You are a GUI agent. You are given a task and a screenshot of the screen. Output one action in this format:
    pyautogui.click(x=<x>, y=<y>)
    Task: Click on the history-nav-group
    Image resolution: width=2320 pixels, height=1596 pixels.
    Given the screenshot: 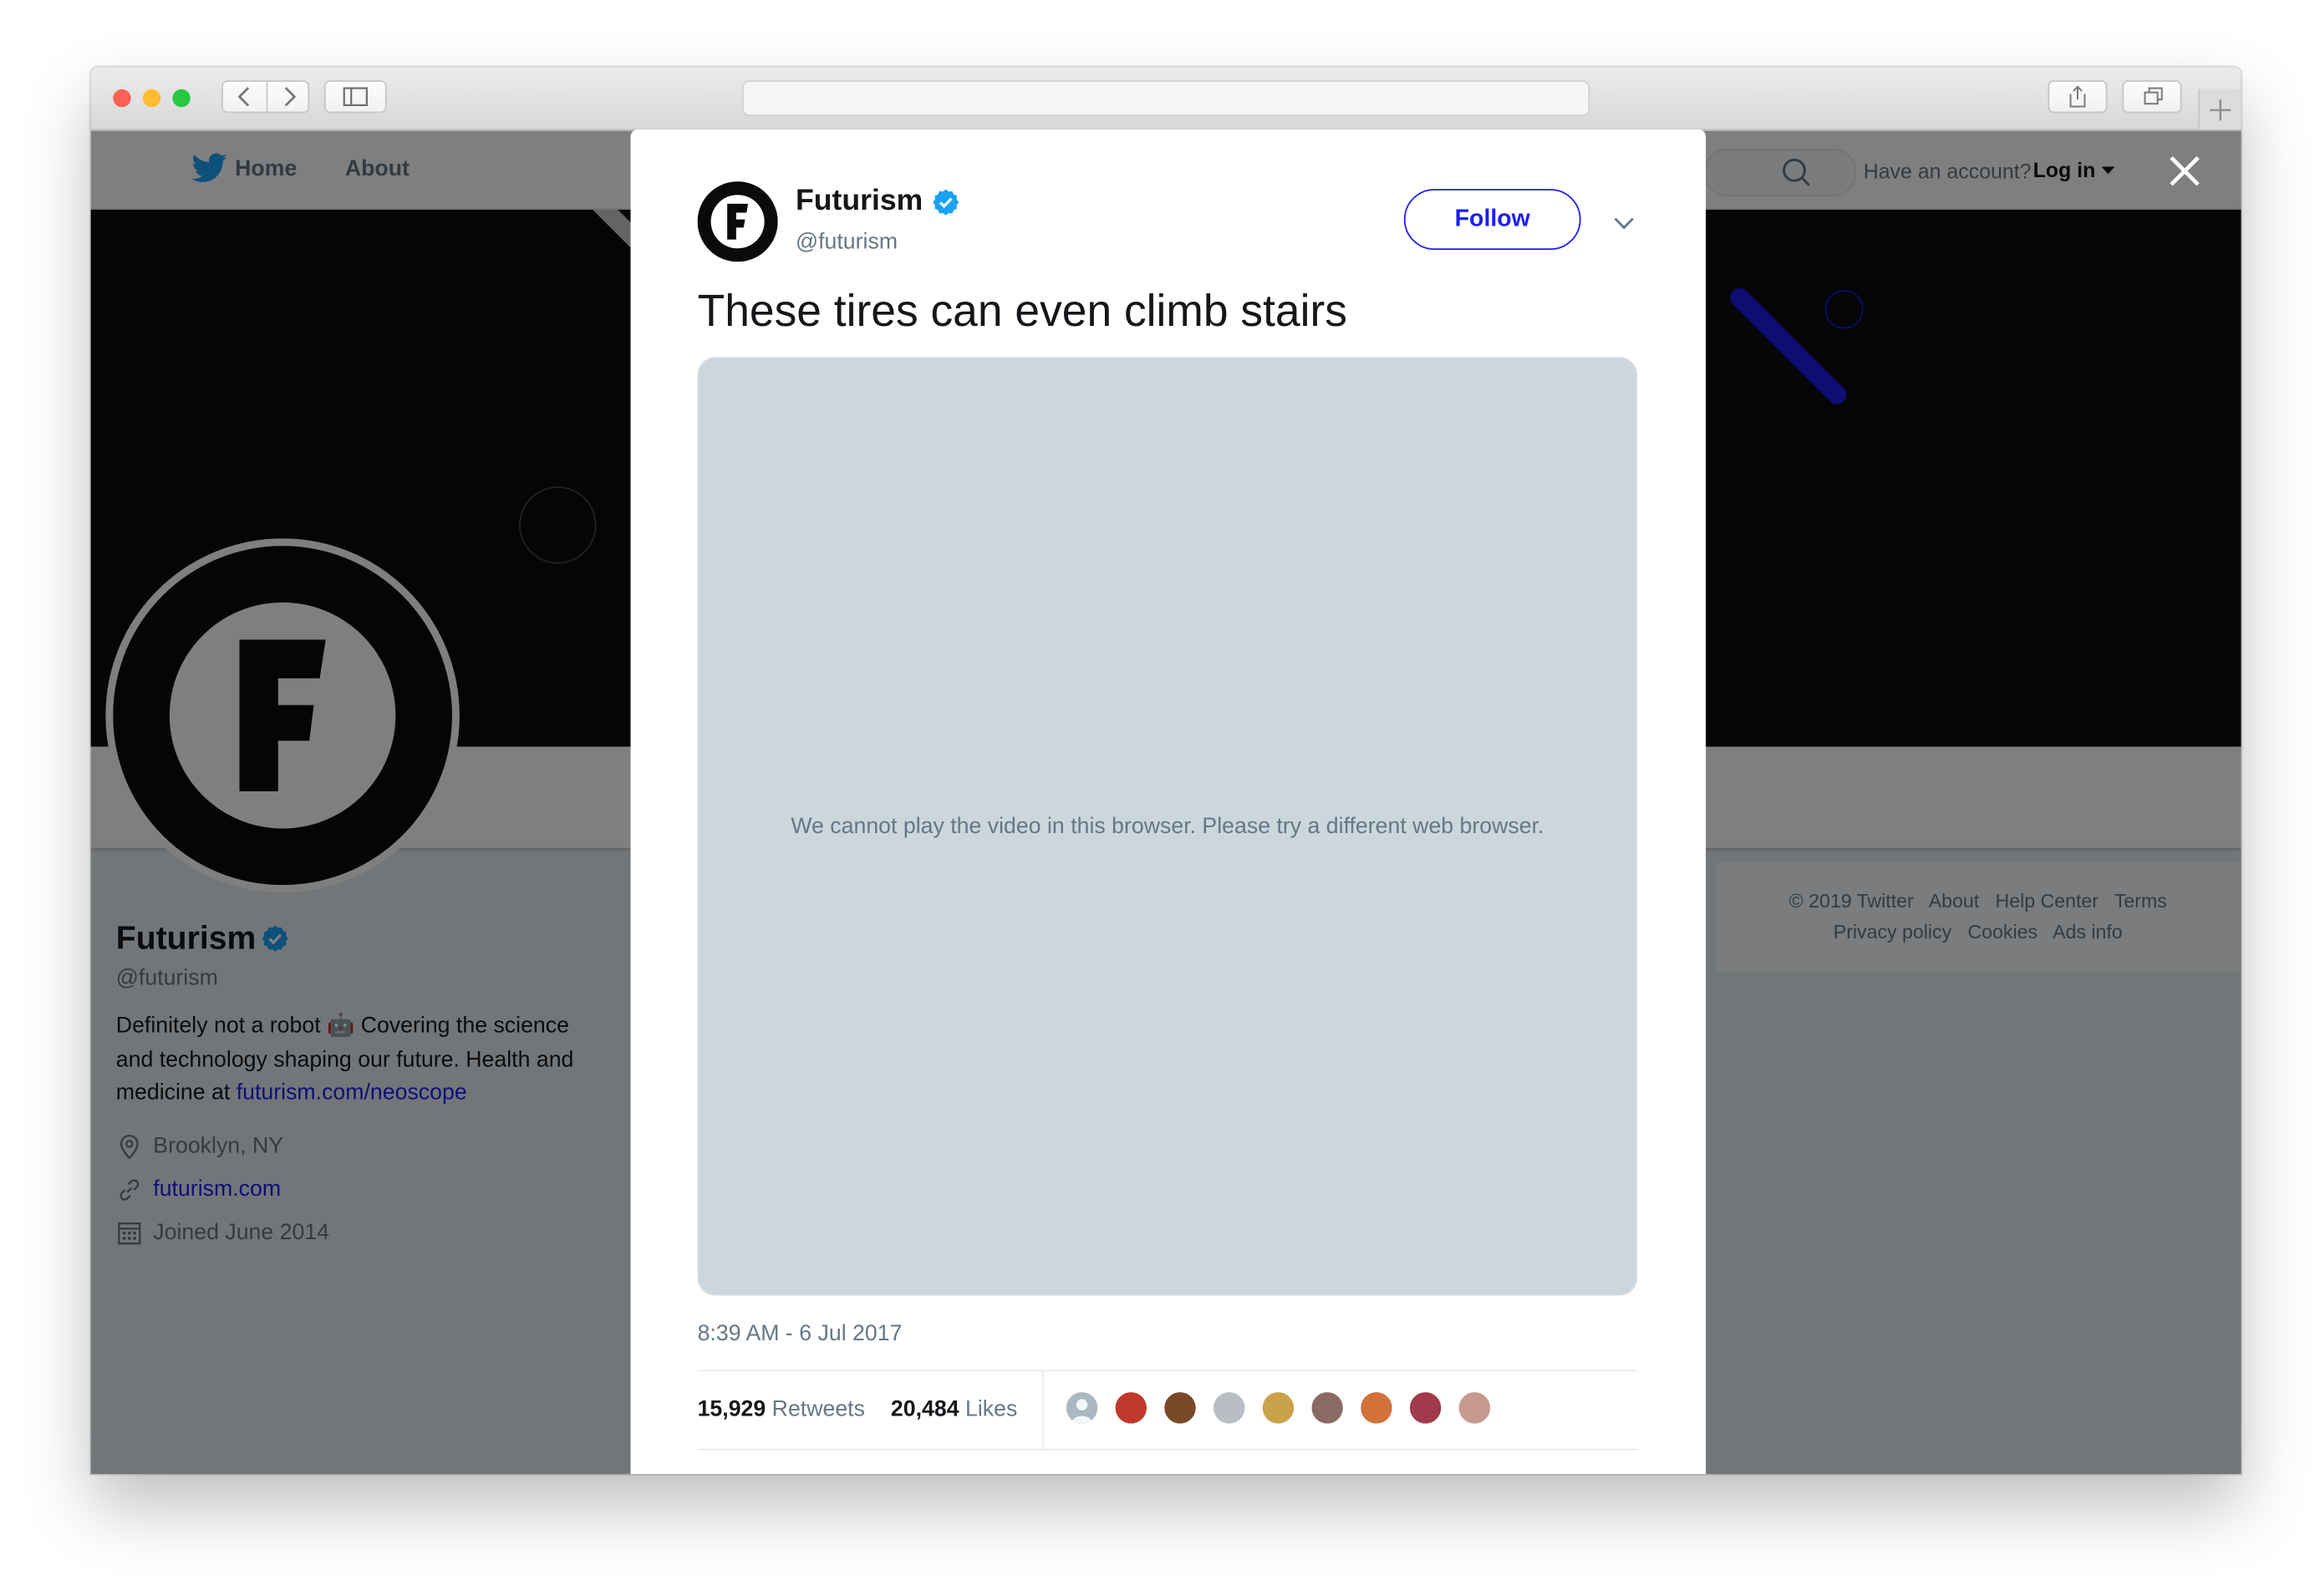 What is the action you would take?
    pyautogui.click(x=266, y=97)
    